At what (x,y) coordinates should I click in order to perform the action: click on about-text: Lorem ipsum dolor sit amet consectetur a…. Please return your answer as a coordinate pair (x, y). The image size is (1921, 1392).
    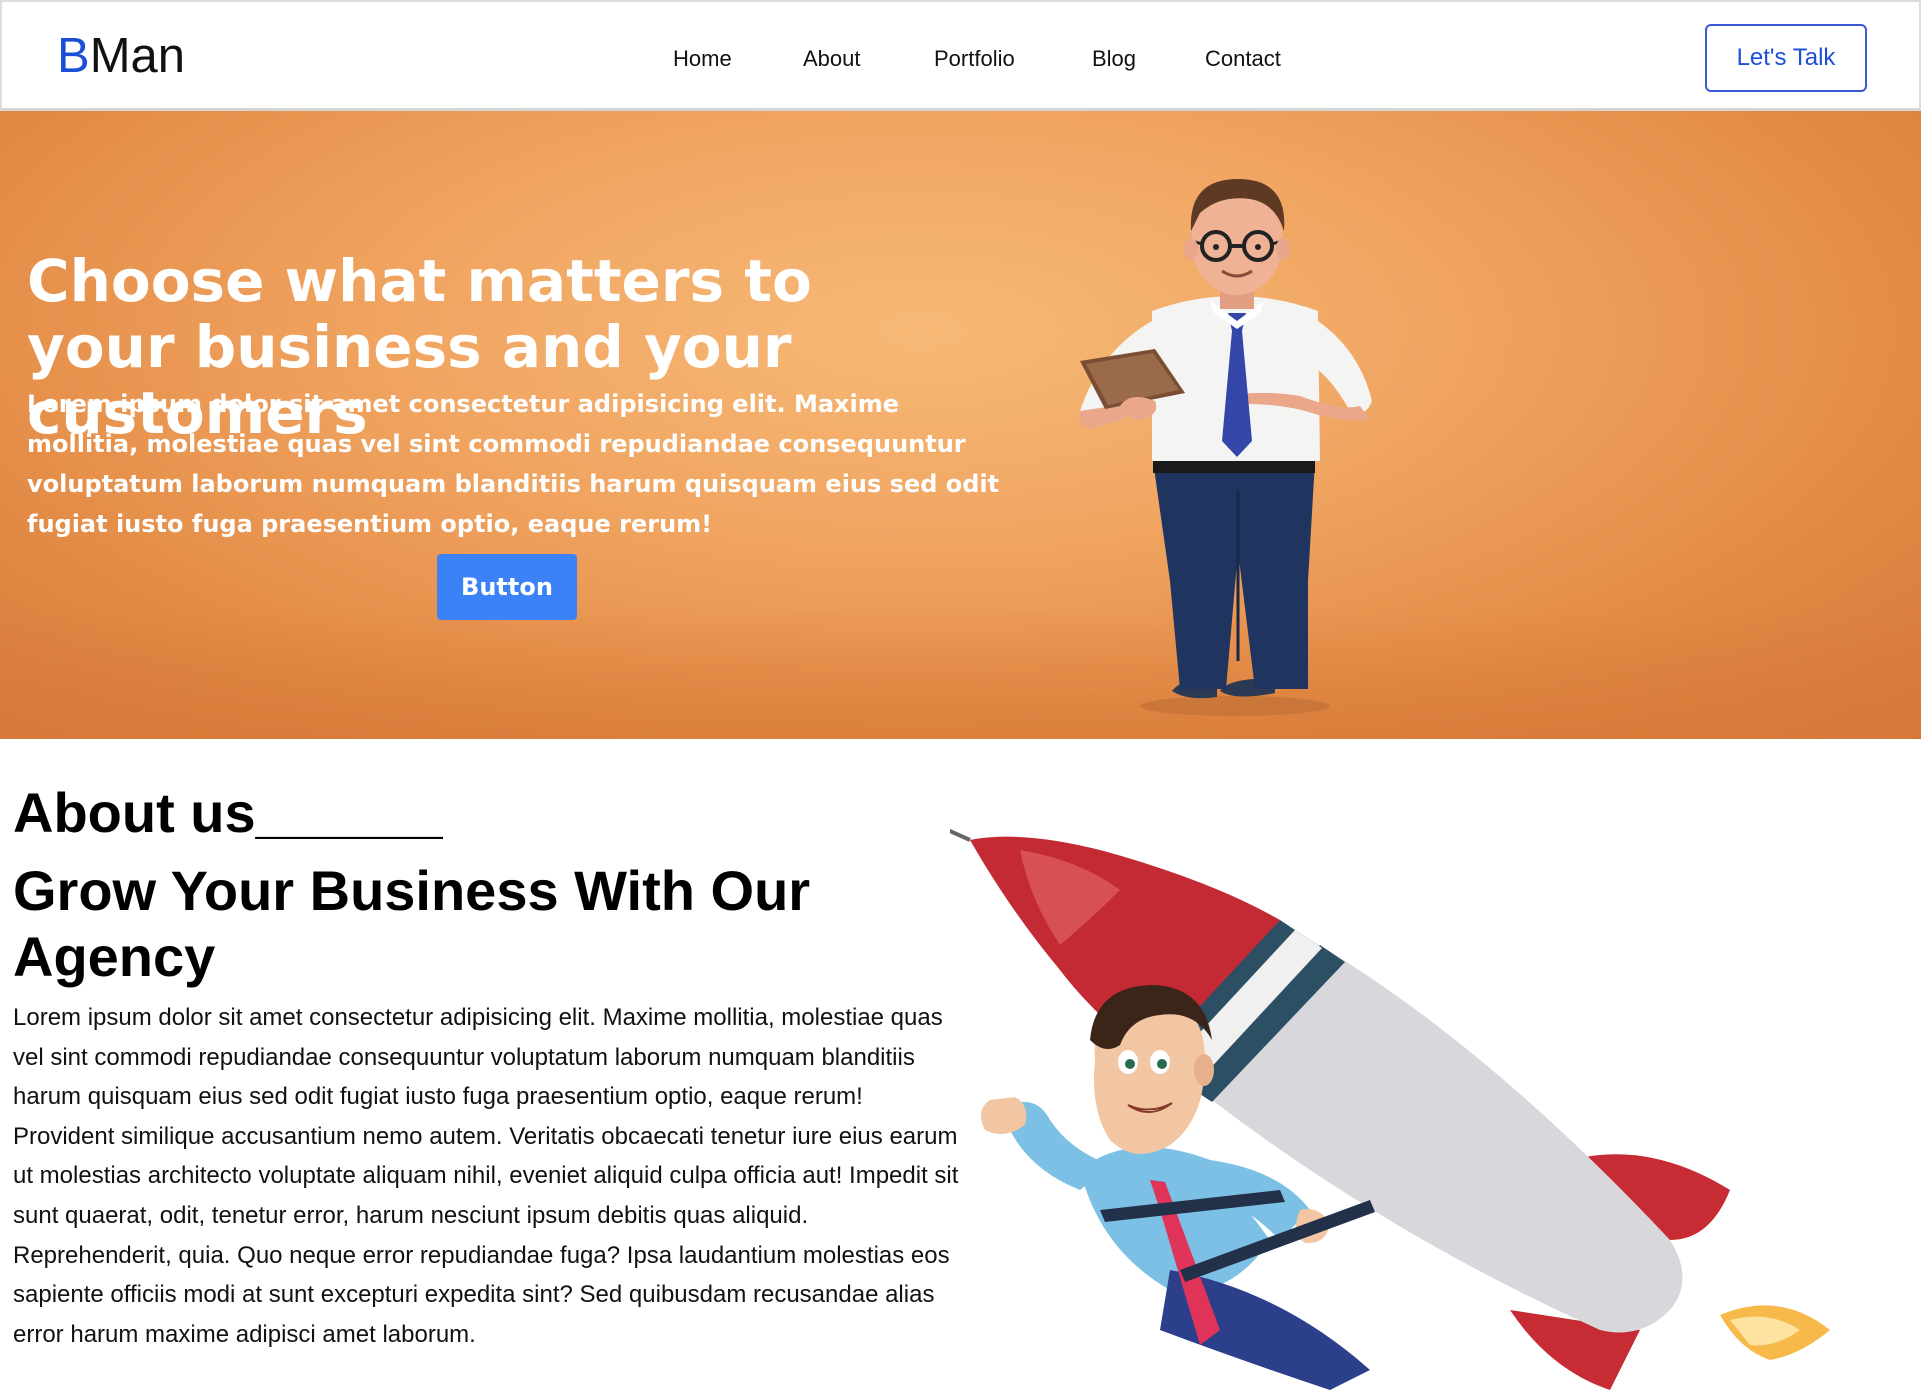
    Looking at the image, I should click on (486, 1176).